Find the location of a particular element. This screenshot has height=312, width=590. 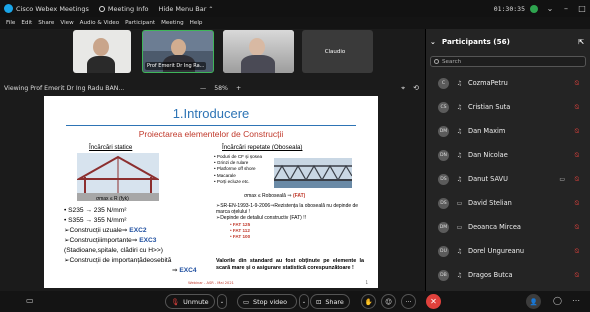

menu-help: Help is located at coordinates (196, 23).